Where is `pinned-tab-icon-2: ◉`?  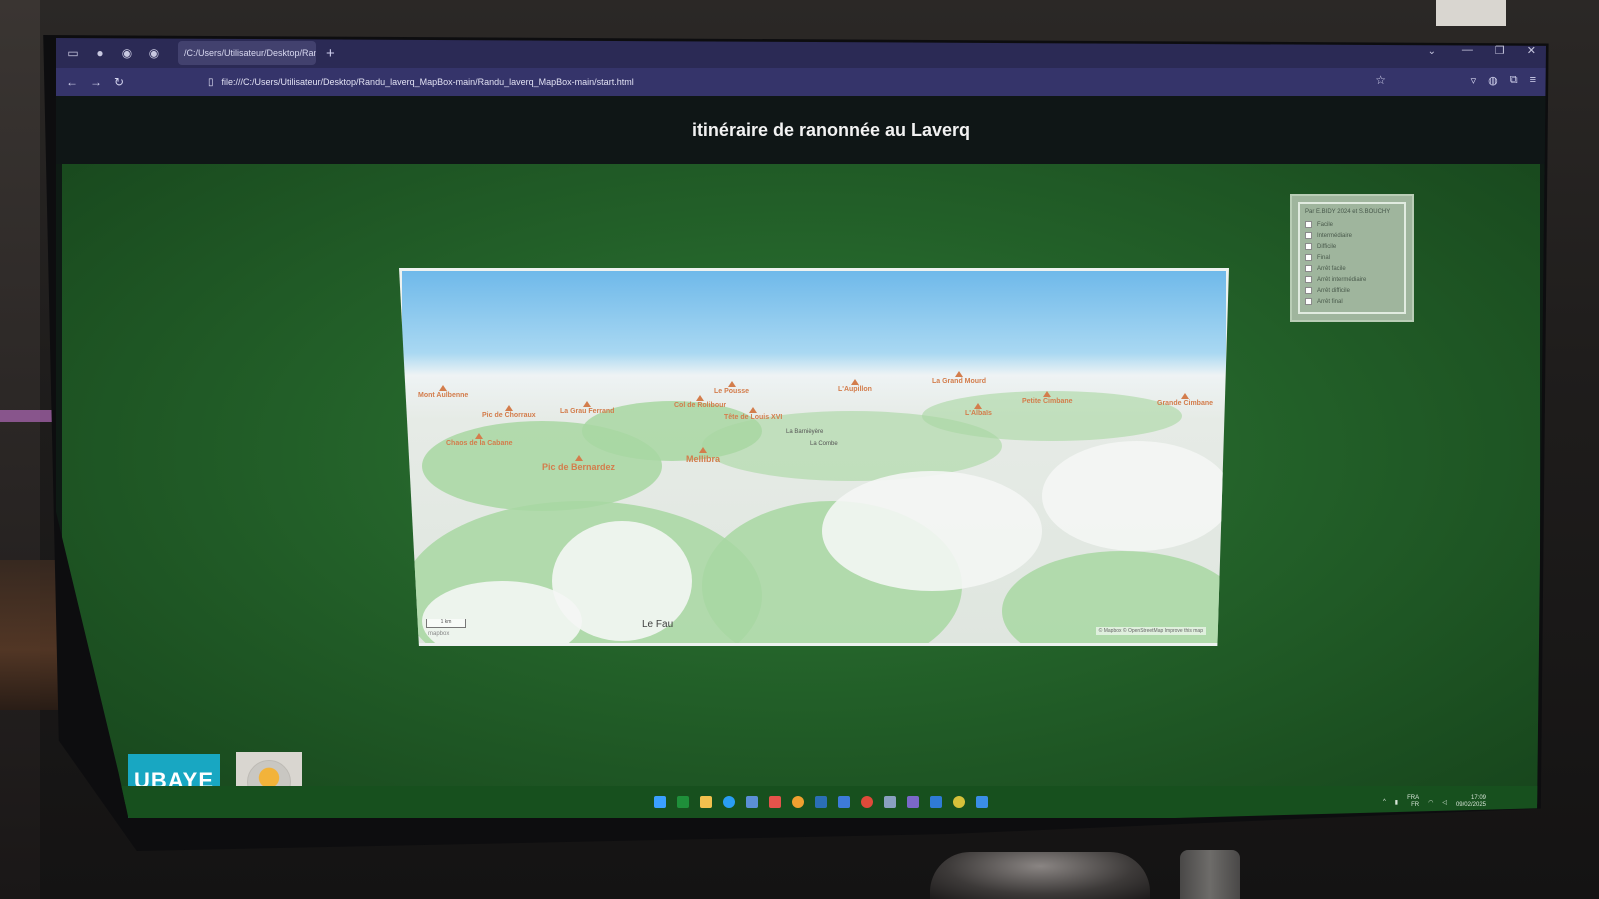 pinned-tab-icon-2: ◉ is located at coordinates (154, 53).